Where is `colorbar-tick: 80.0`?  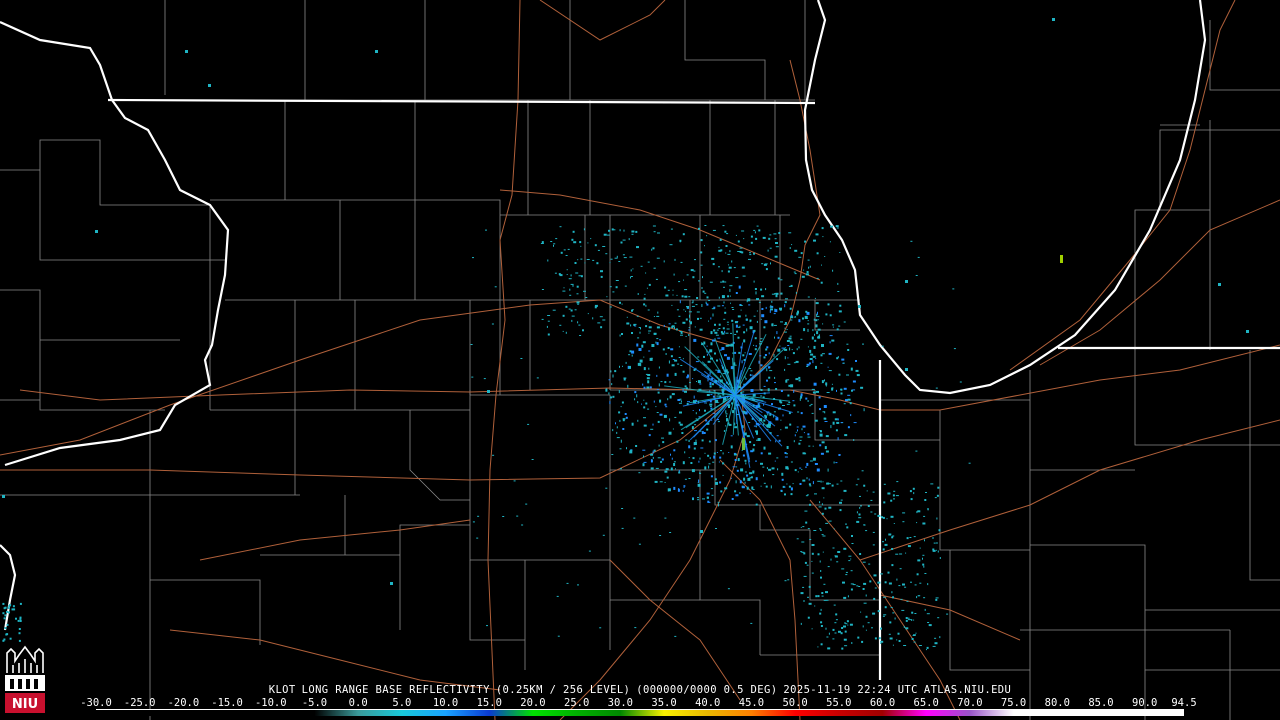
colorbar-tick: 80.0 is located at coordinates (1057, 703).